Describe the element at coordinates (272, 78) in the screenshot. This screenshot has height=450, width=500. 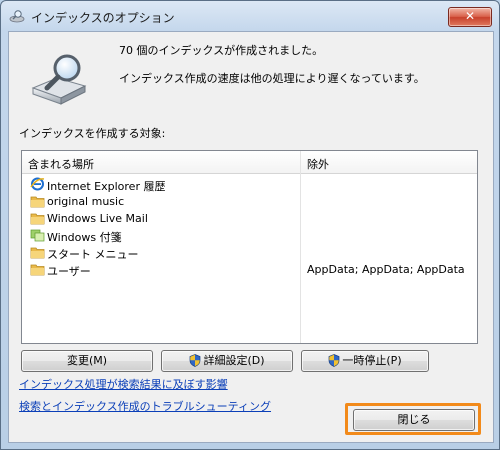
I see `indexing-speed-text: インデックス作成の速度は他の処理により遅くなっています。` at that location.